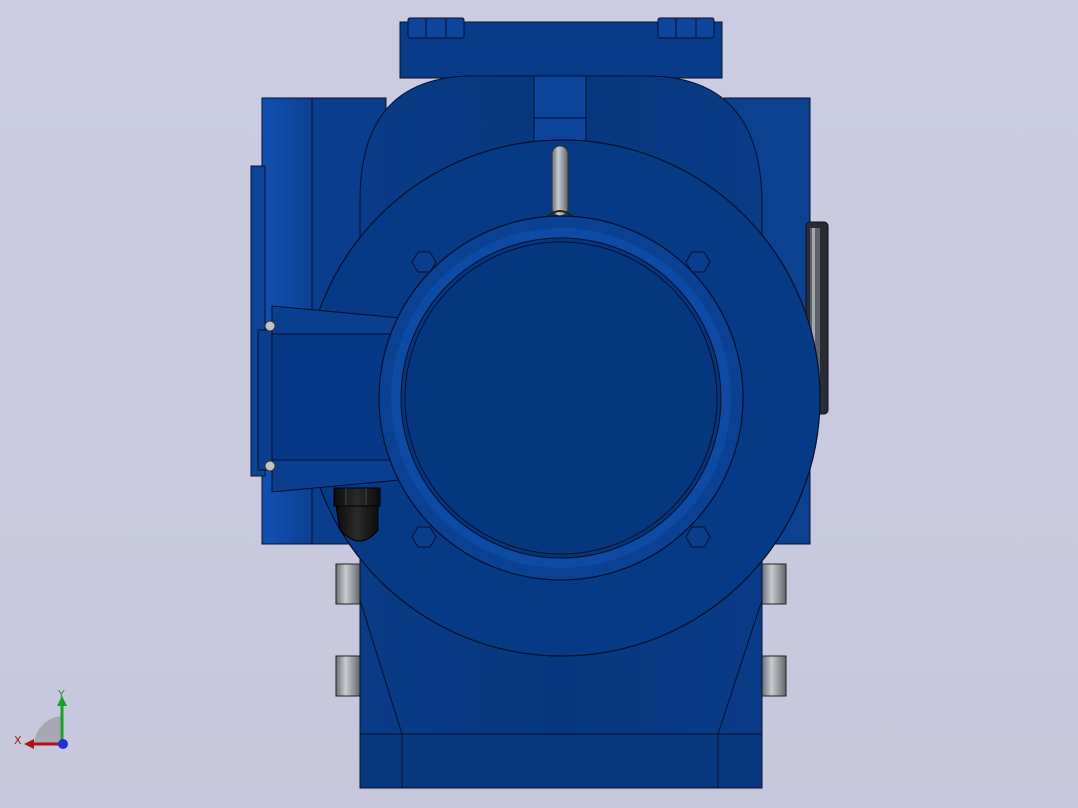 This screenshot has height=808, width=1078. I want to click on x-axis-arrow, so click(29, 744).